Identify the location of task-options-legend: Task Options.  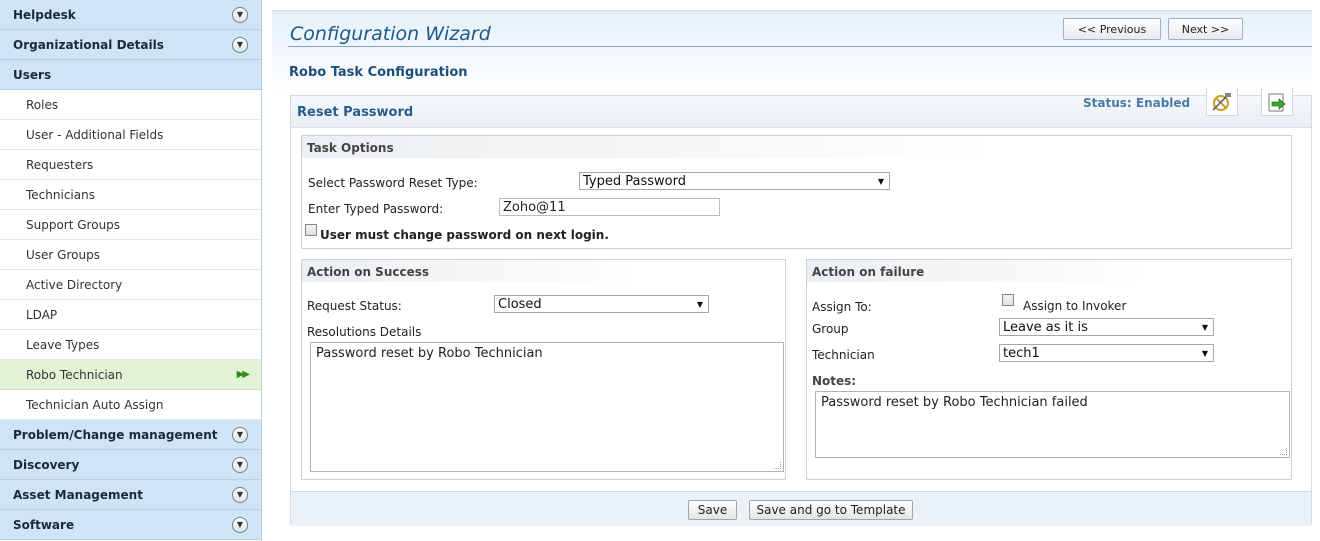
(796, 147).